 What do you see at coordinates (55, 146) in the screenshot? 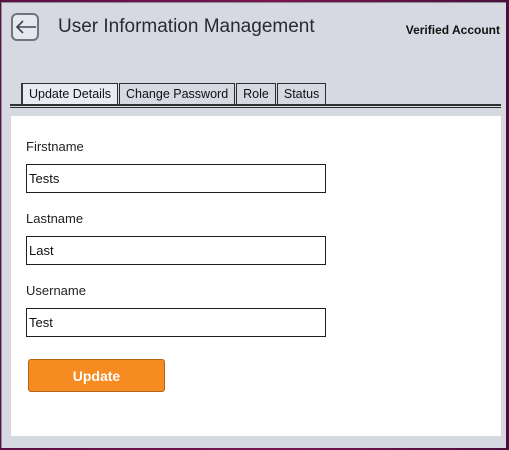
I see `firstname-label: Firstname` at bounding box center [55, 146].